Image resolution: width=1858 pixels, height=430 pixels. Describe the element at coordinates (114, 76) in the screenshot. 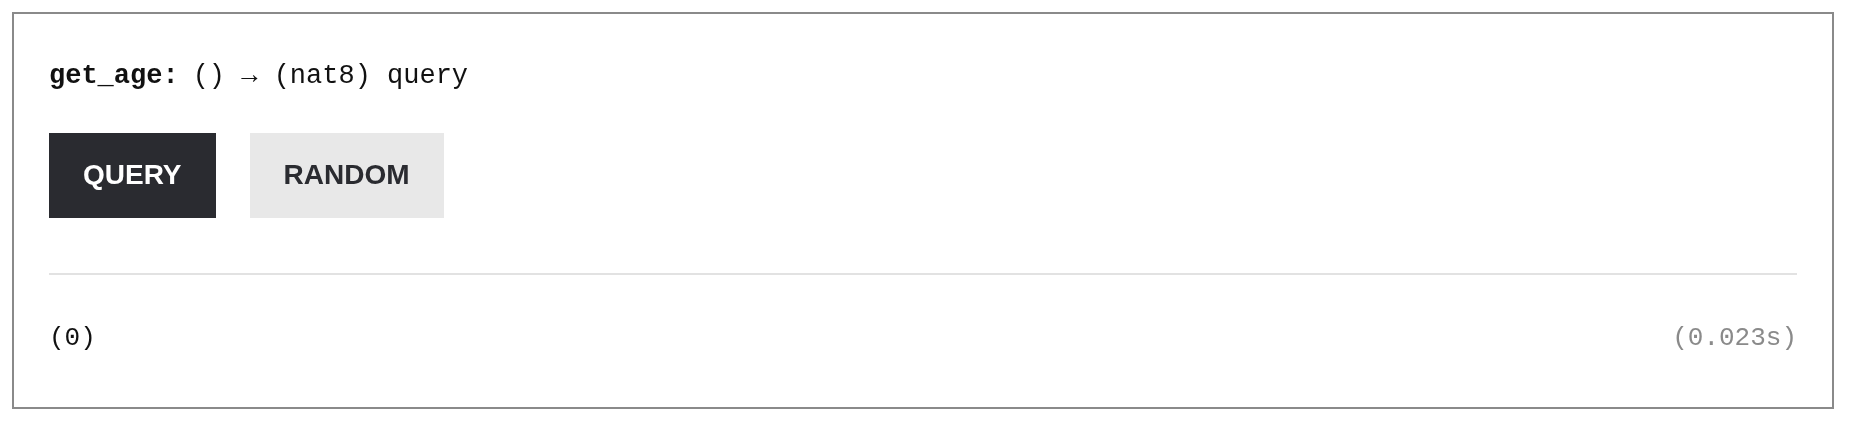

I see `method-name: get_age:` at that location.